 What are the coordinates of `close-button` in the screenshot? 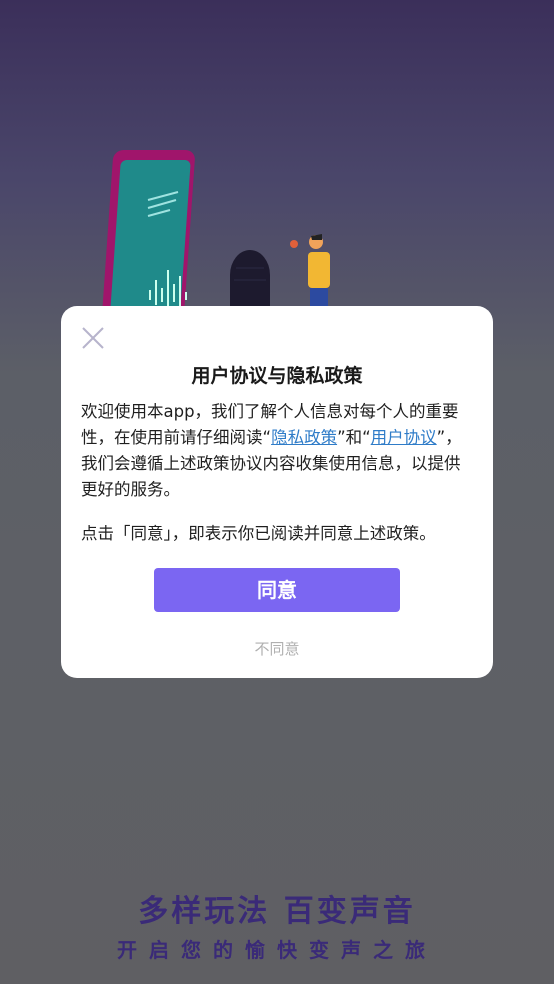 It's located at (93, 338).